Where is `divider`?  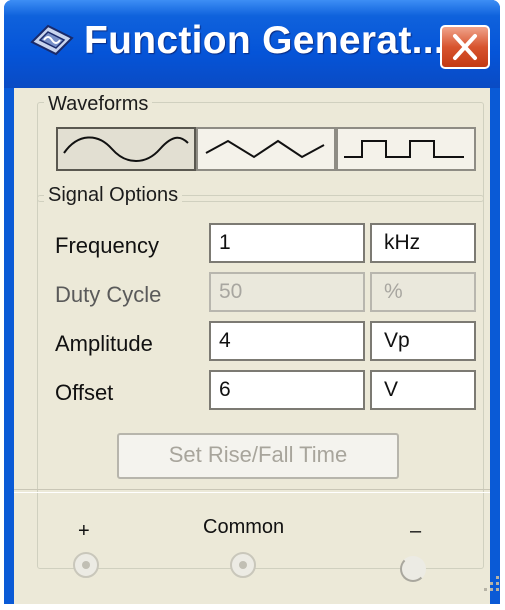 divider is located at coordinates (252, 491).